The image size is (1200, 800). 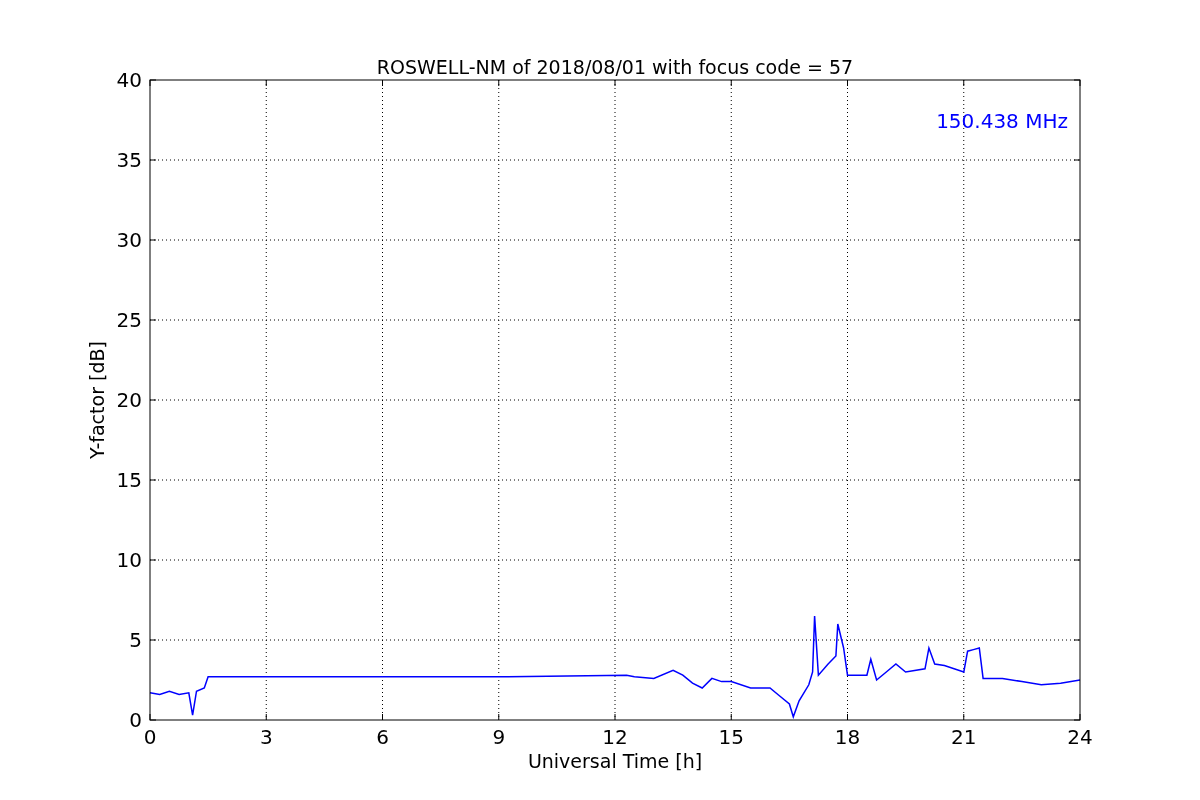 I want to click on tick-label: 12, so click(x=615, y=737).